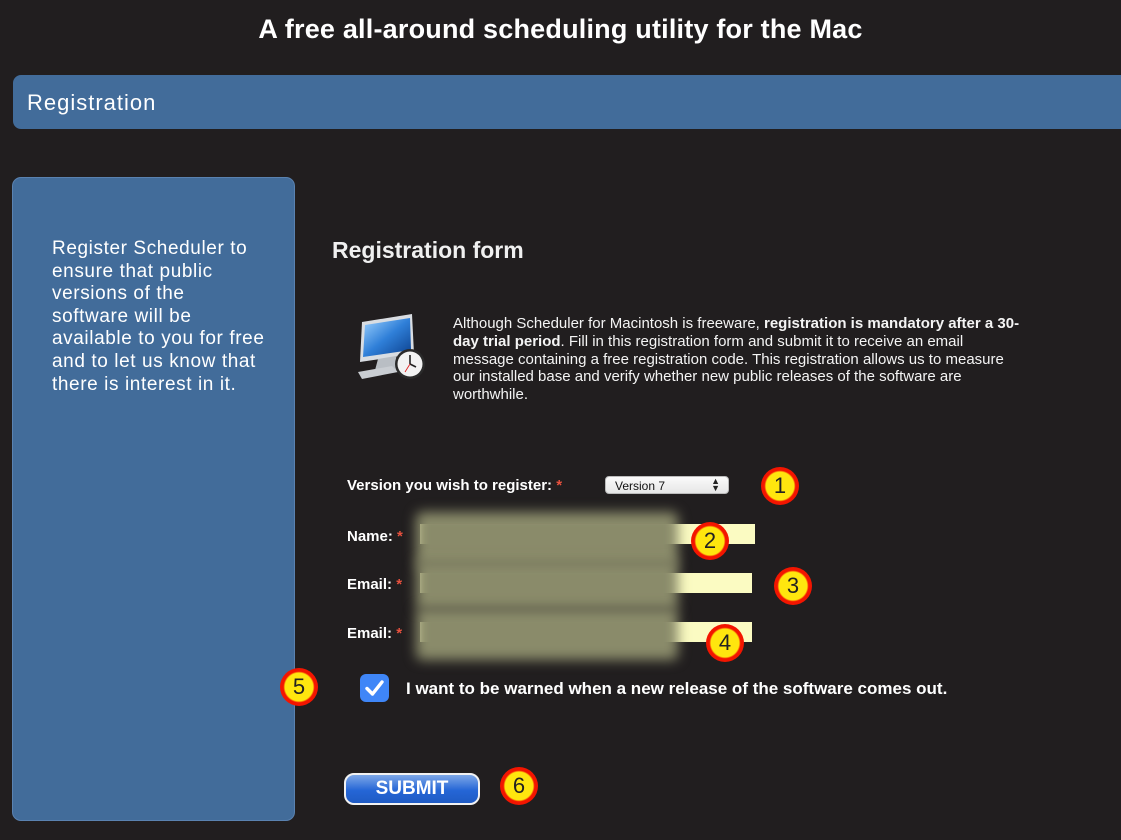  Describe the element at coordinates (391, 346) in the screenshot. I see `imac-clock-icon` at that location.